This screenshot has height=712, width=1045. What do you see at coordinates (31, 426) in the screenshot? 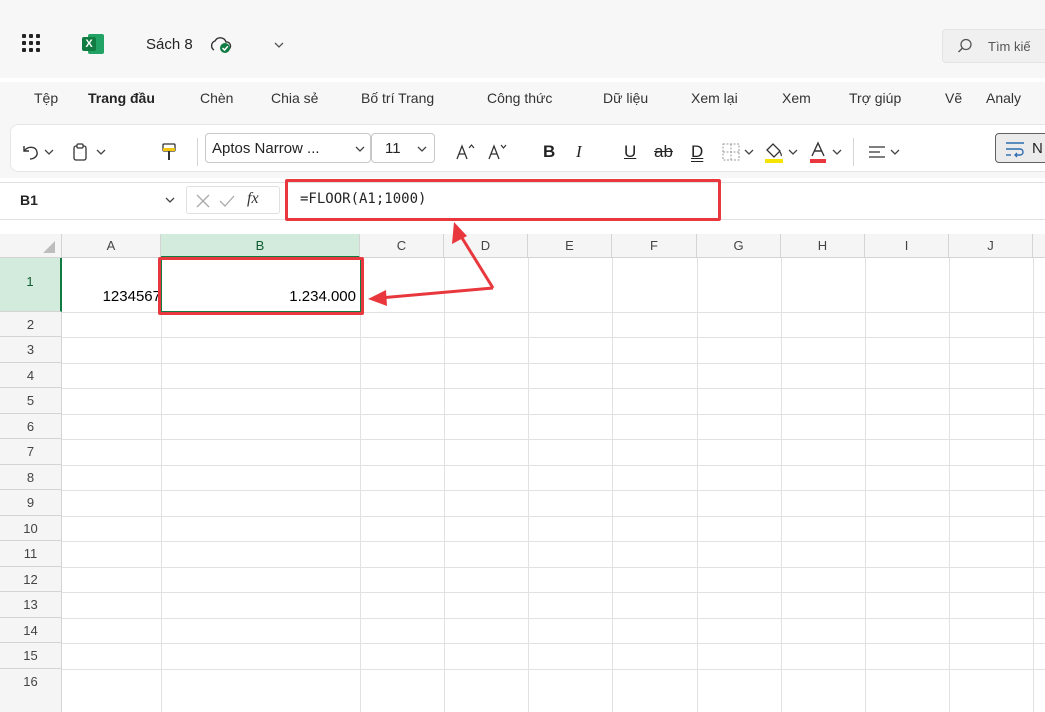
I see `row-header-6: 6` at bounding box center [31, 426].